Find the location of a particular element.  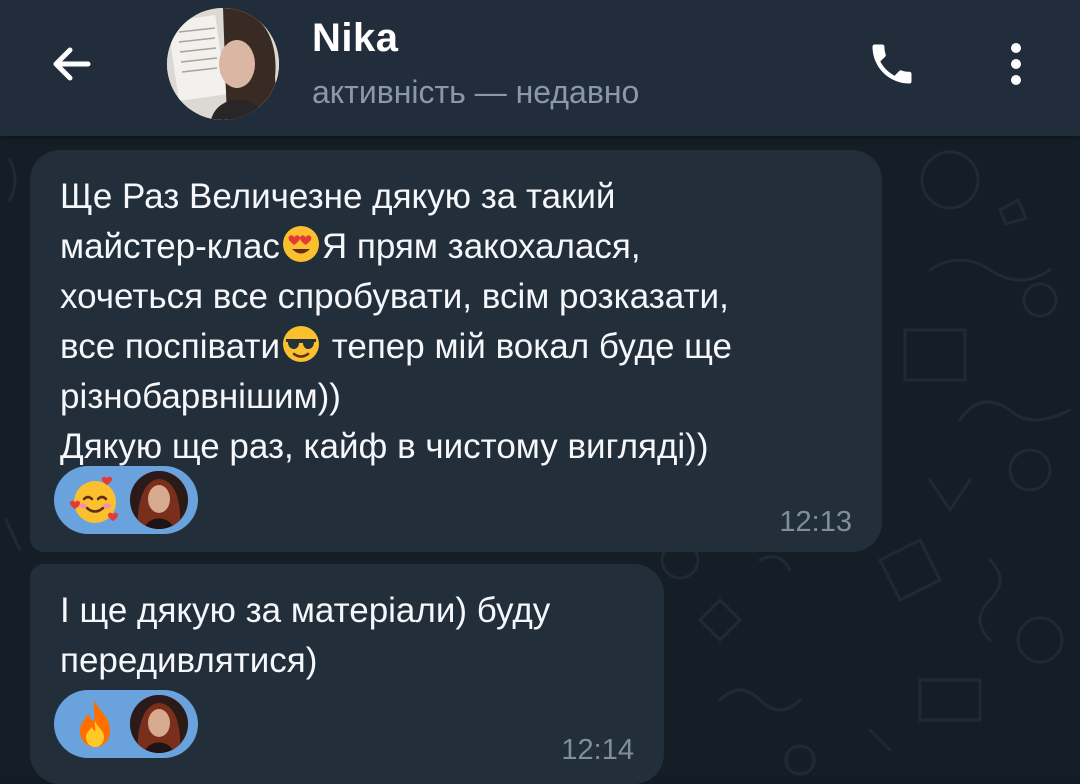

contact-name: Nika is located at coordinates (355, 38).